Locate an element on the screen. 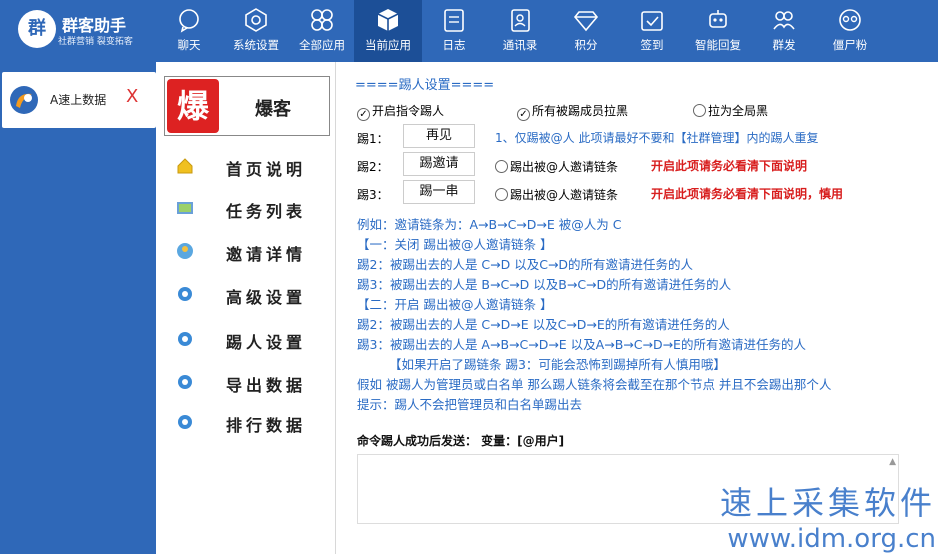 This screenshot has height=554, width=938. close-icon: X is located at coordinates (132, 96).